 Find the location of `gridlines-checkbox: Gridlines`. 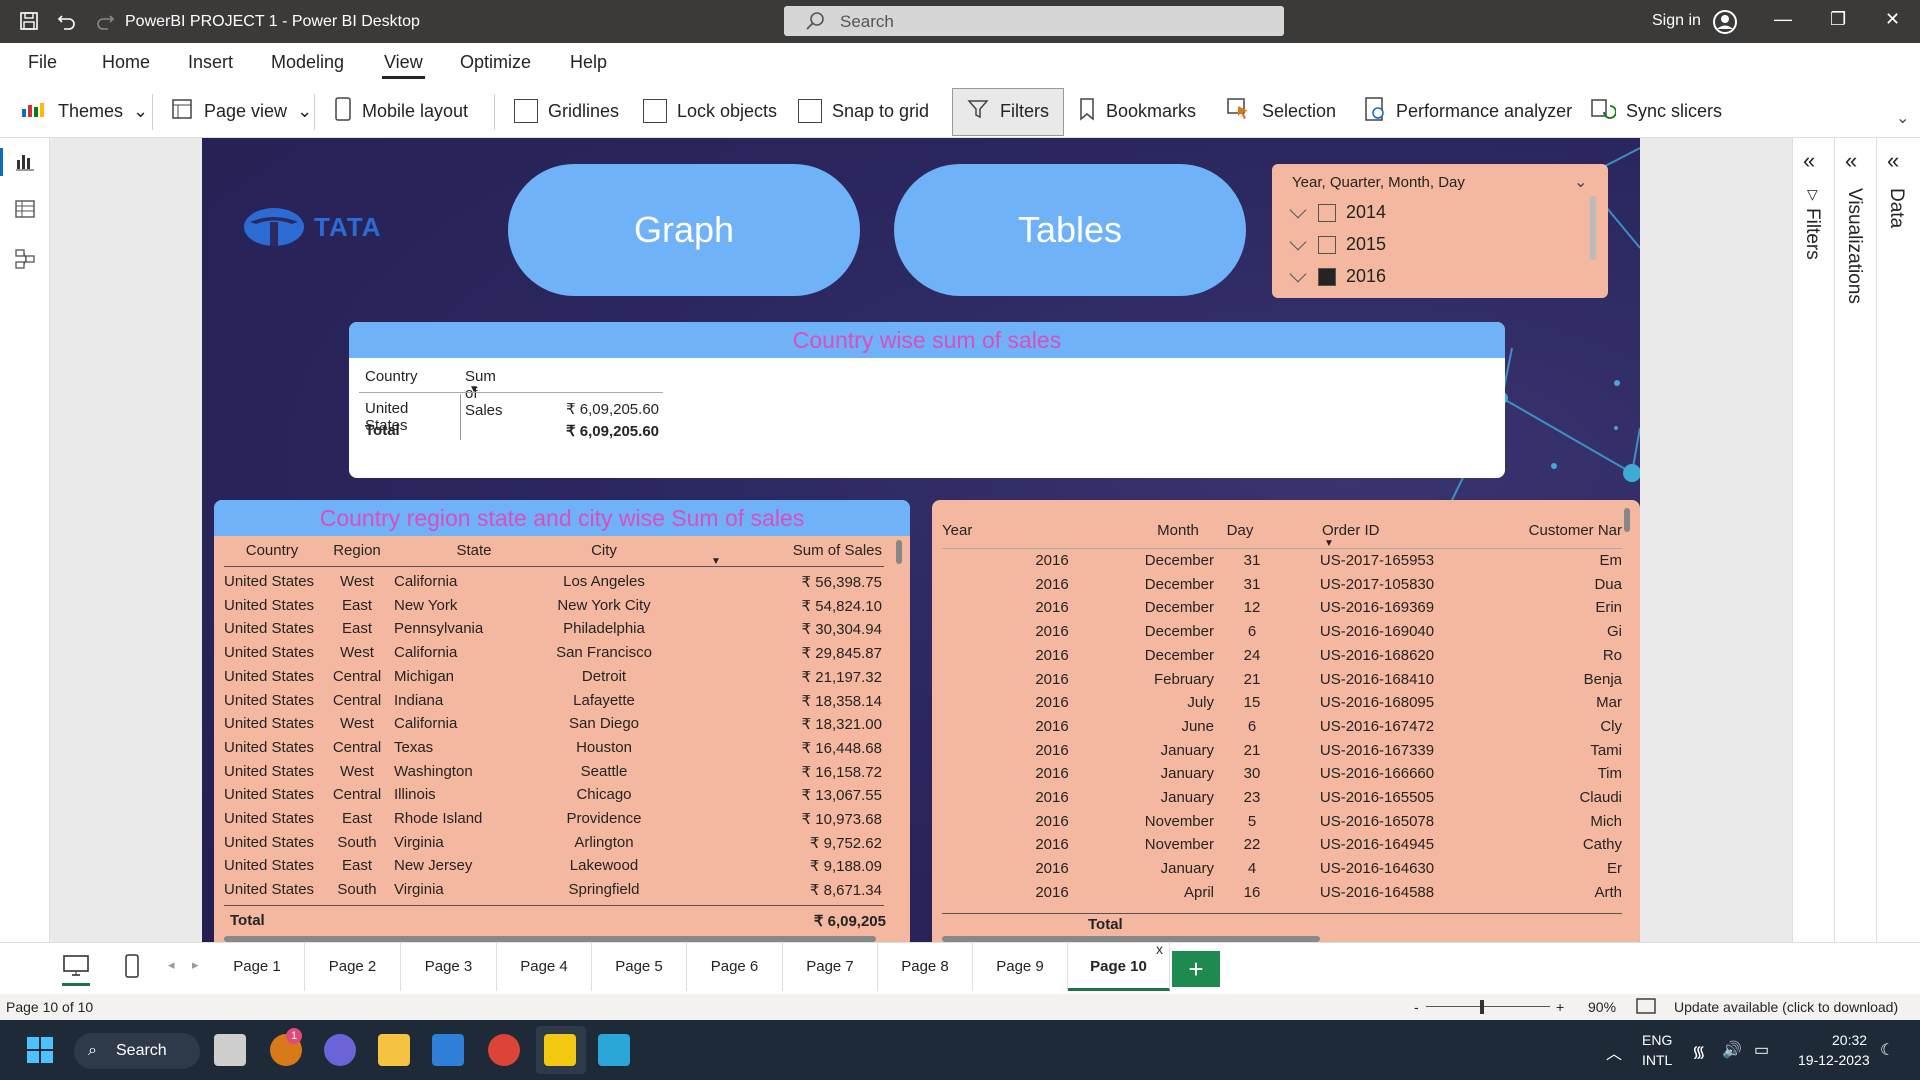

gridlines-checkbox: Gridlines is located at coordinates (566, 111).